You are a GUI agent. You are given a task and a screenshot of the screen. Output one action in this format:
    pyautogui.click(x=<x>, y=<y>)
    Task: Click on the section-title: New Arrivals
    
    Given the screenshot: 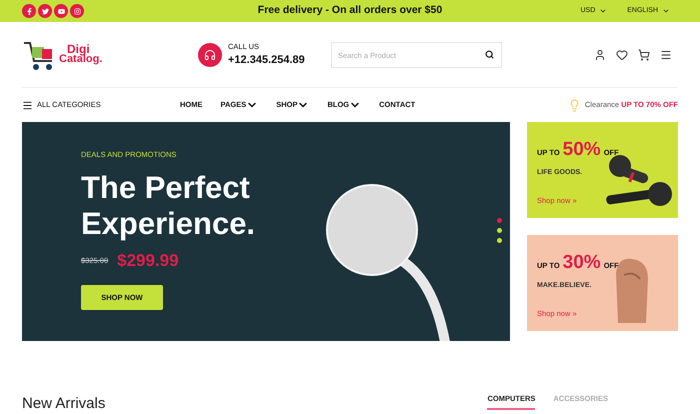 What is the action you would take?
    pyautogui.click(x=64, y=404)
    